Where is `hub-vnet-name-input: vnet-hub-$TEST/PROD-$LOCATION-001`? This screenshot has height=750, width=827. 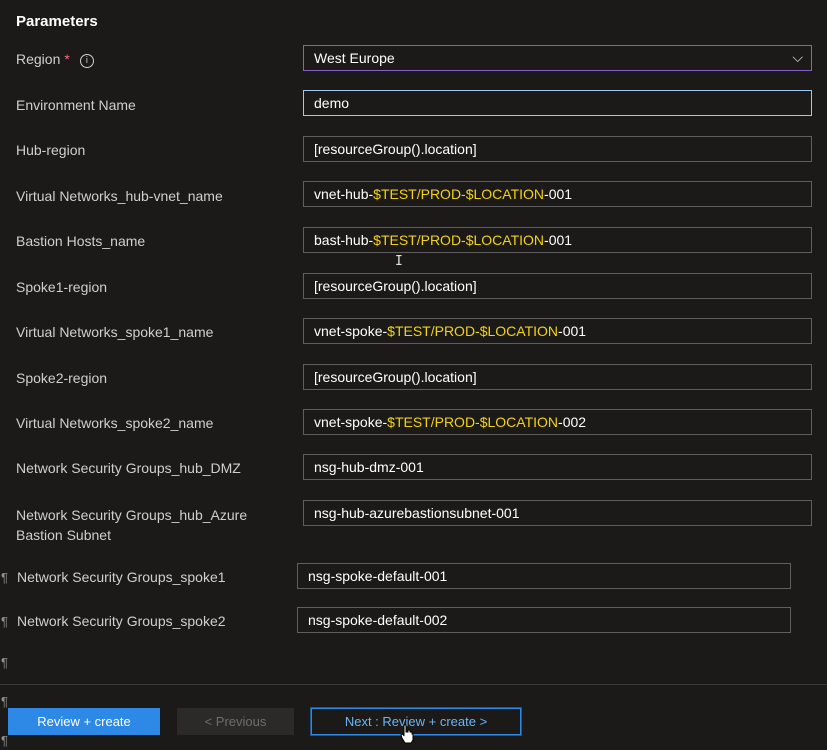 hub-vnet-name-input: vnet-hub-$TEST/PROD-$LOCATION-001 is located at coordinates (557, 194).